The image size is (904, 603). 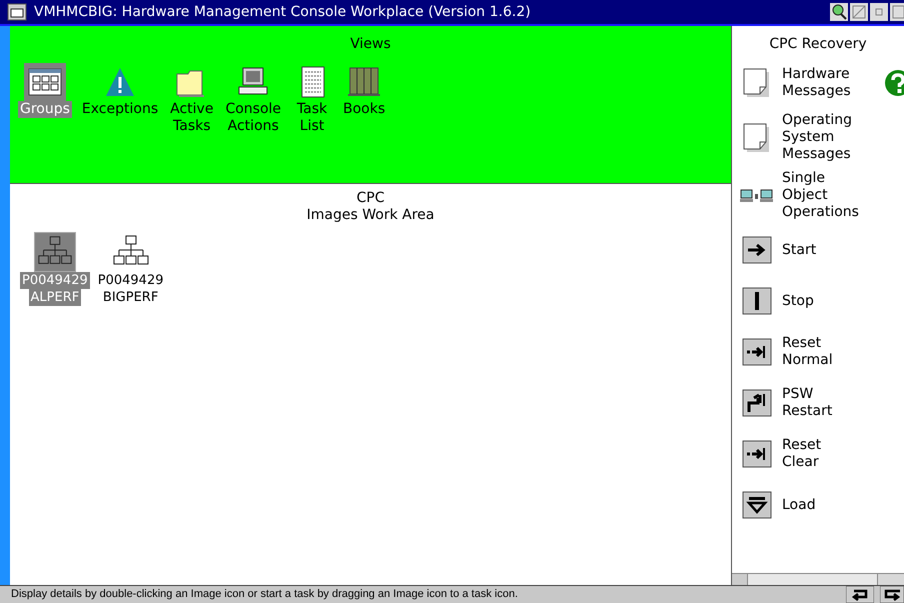 What do you see at coordinates (897, 12) in the screenshot?
I see `maximize-icon` at bounding box center [897, 12].